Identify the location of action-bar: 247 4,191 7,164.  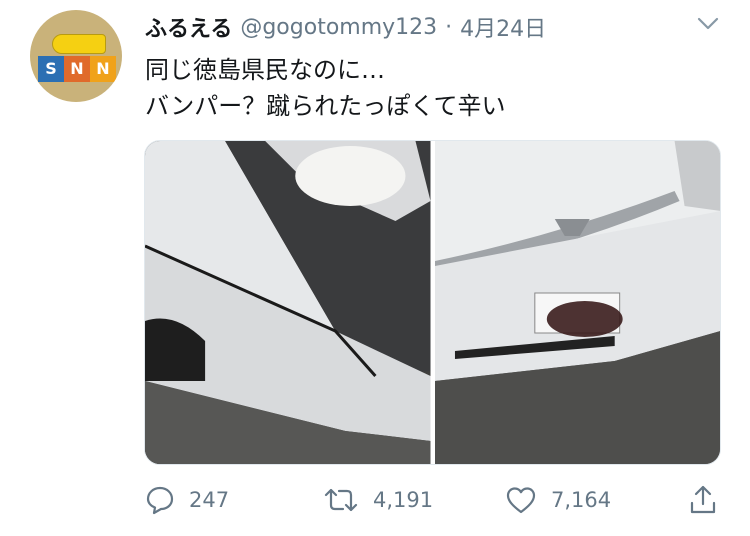
(435, 500).